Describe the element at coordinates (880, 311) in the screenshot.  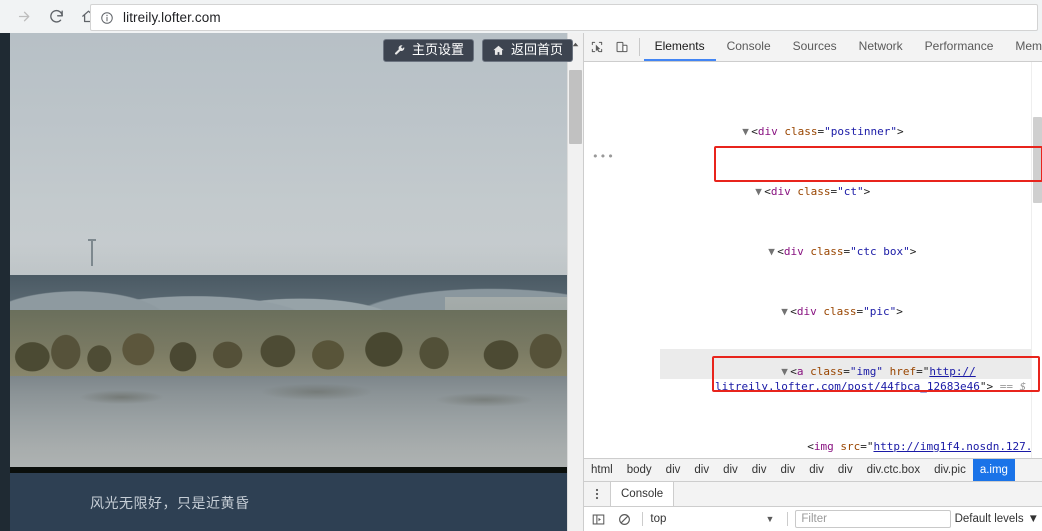
I see `tree-value: "pic"` at that location.